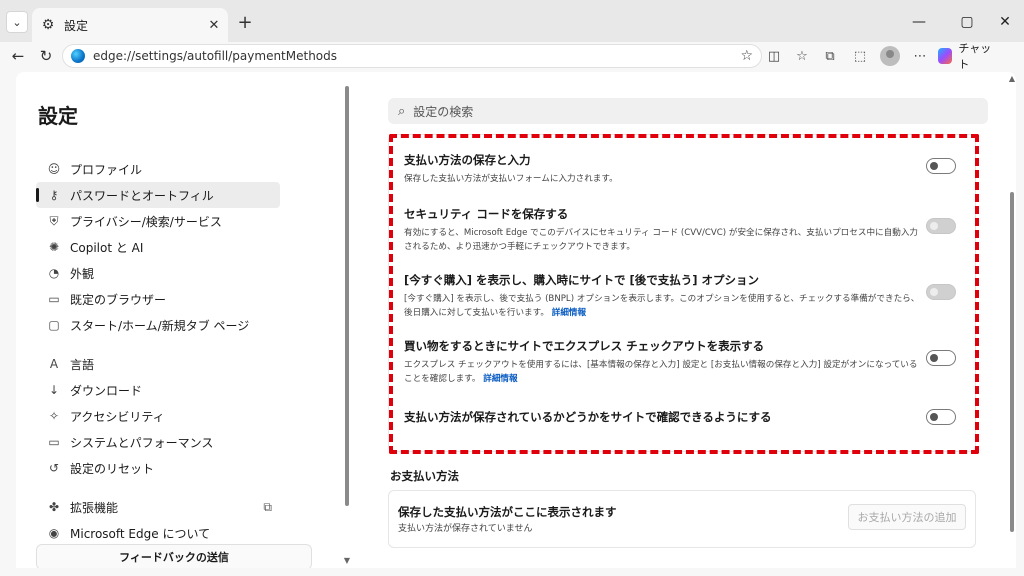 This screenshot has height=576, width=1024. Describe the element at coordinates (214, 25) in the screenshot. I see `close-tab-icon: ✕` at that location.